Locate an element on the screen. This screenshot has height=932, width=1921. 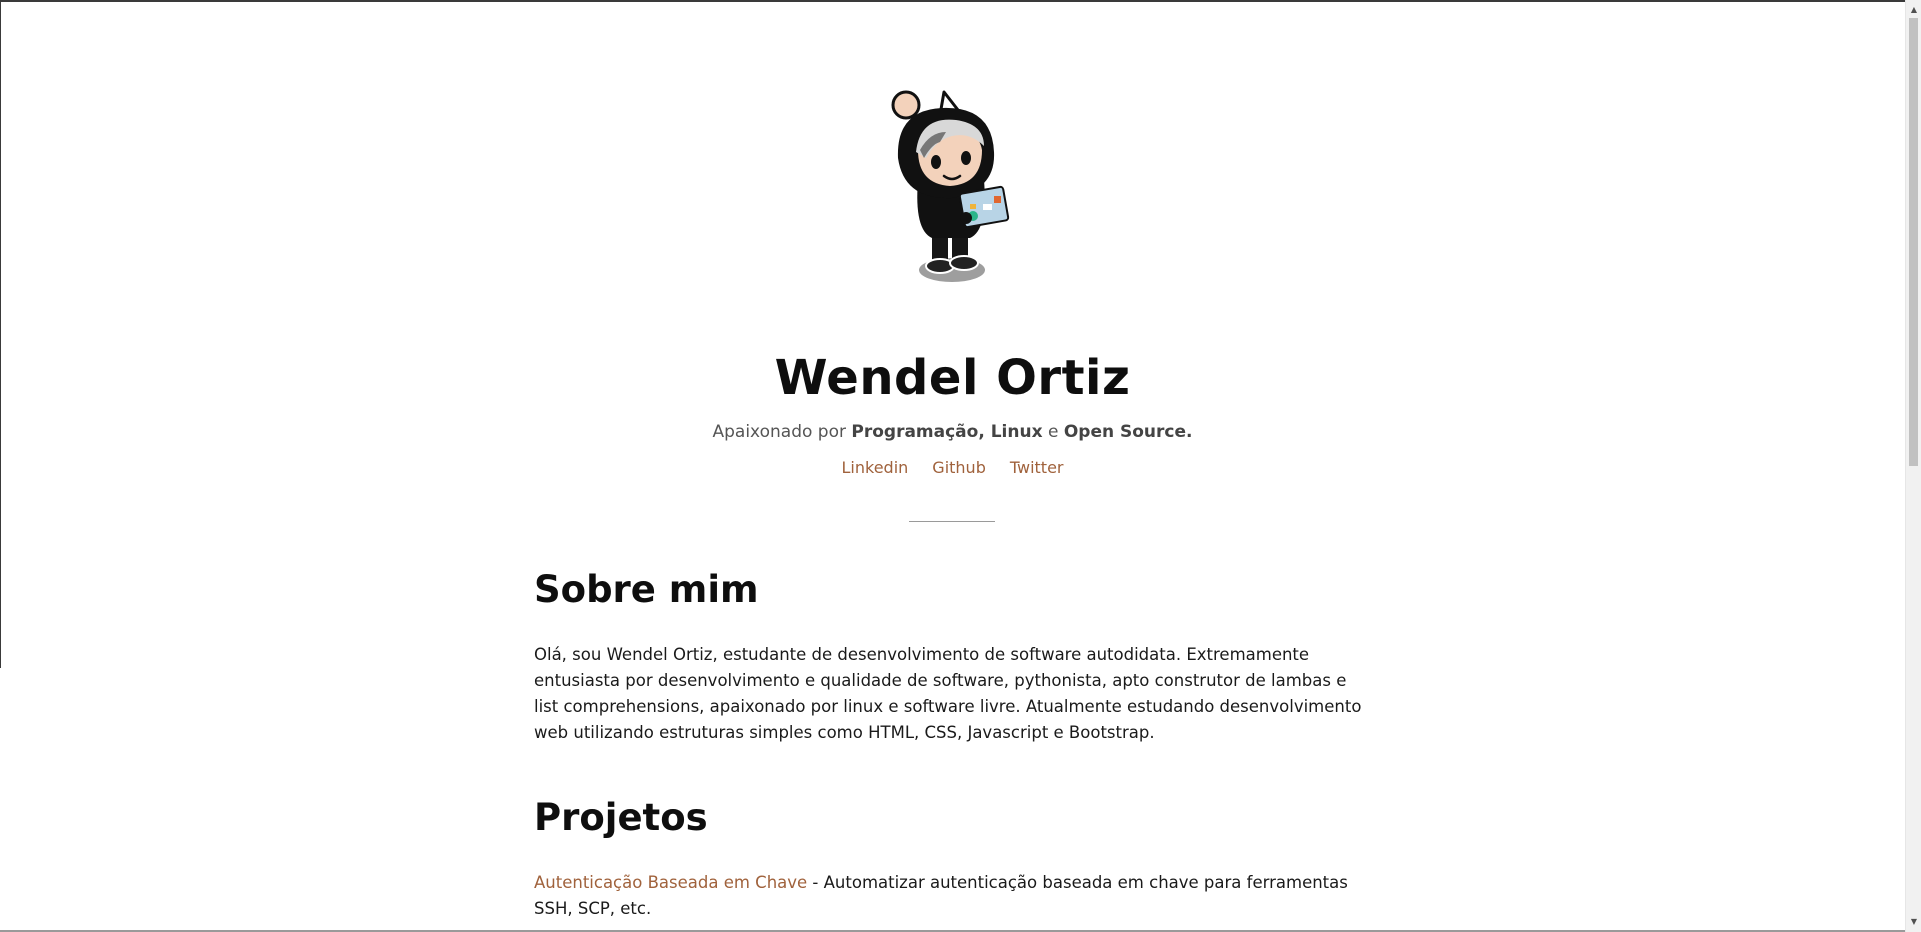
projects-title: Projetos is located at coordinates (621, 817).